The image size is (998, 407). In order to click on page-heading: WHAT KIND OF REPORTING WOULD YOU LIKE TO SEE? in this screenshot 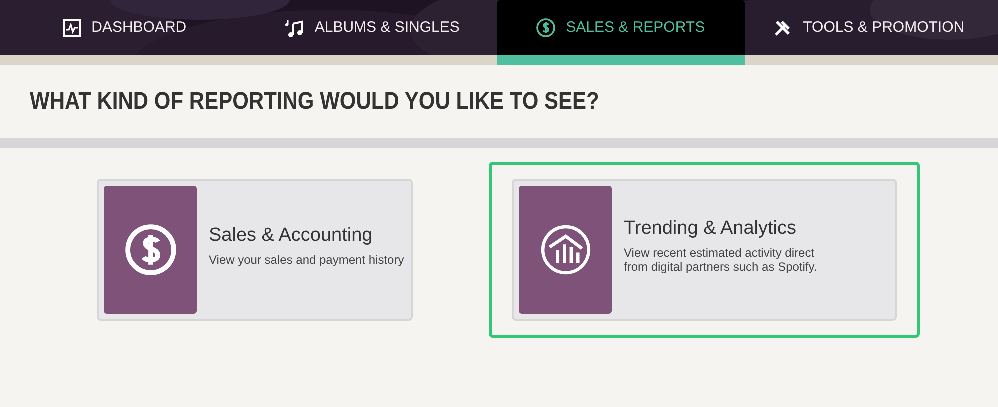, I will do `click(315, 102)`.